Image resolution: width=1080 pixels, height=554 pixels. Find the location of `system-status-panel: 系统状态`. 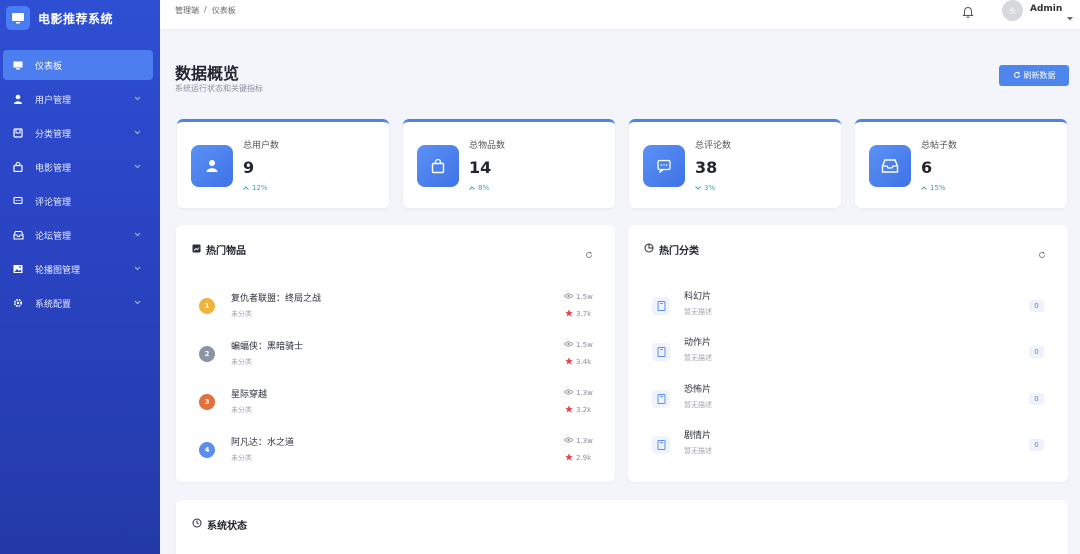

system-status-panel: 系统状态 is located at coordinates (622, 527).